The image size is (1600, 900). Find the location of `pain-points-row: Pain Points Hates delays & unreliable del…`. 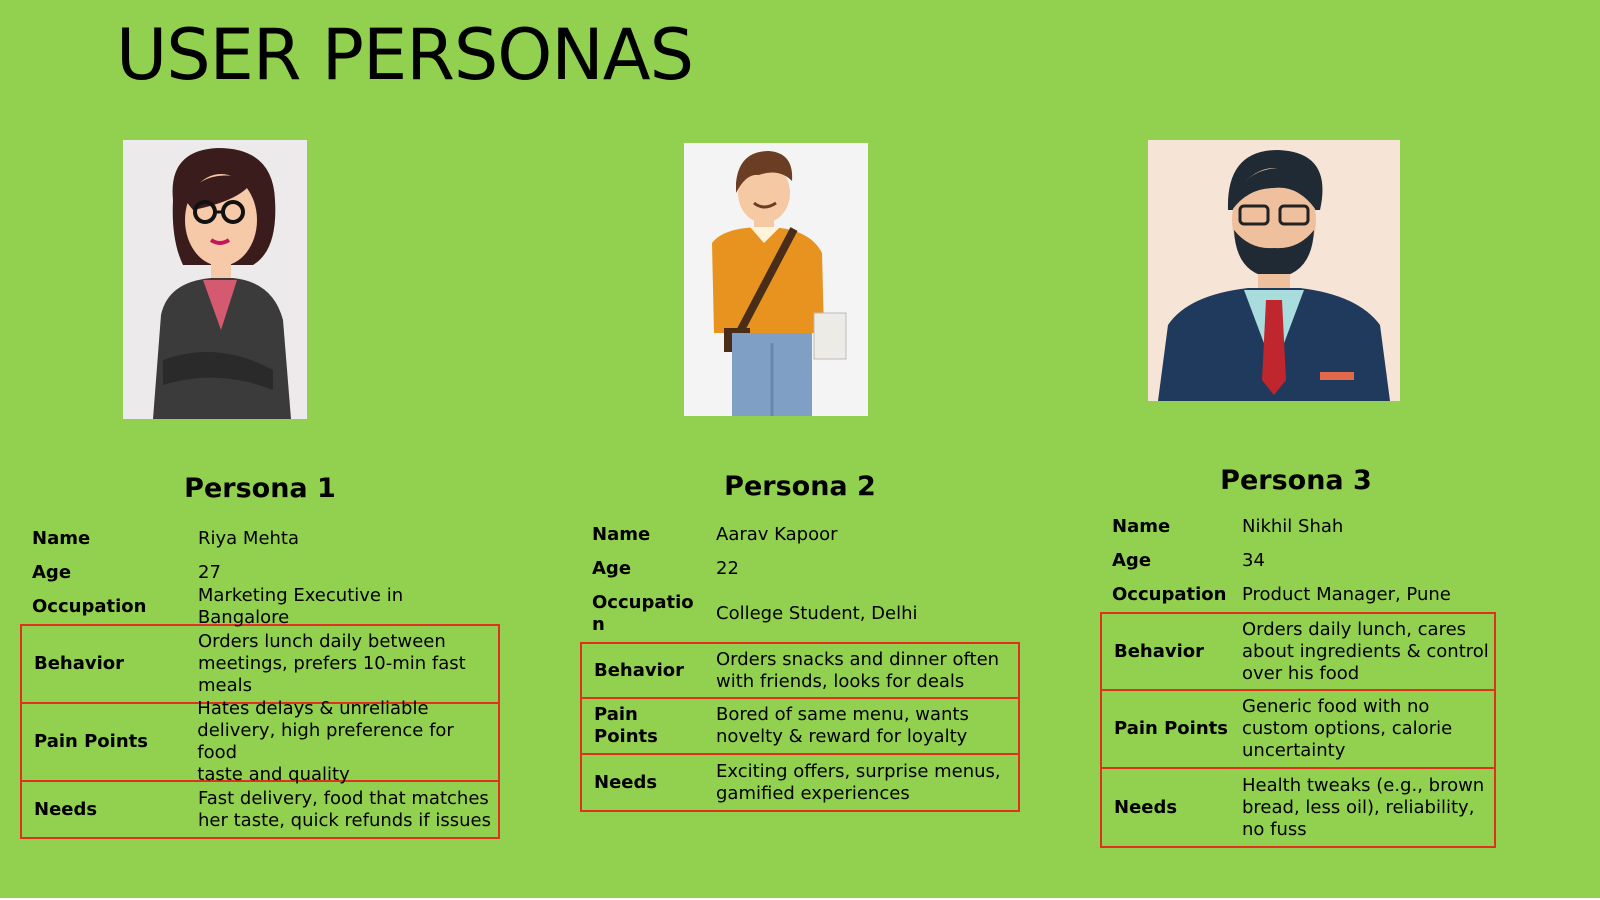

pain-points-row: Pain Points Hates delays & unreliable del… is located at coordinates (260, 741).